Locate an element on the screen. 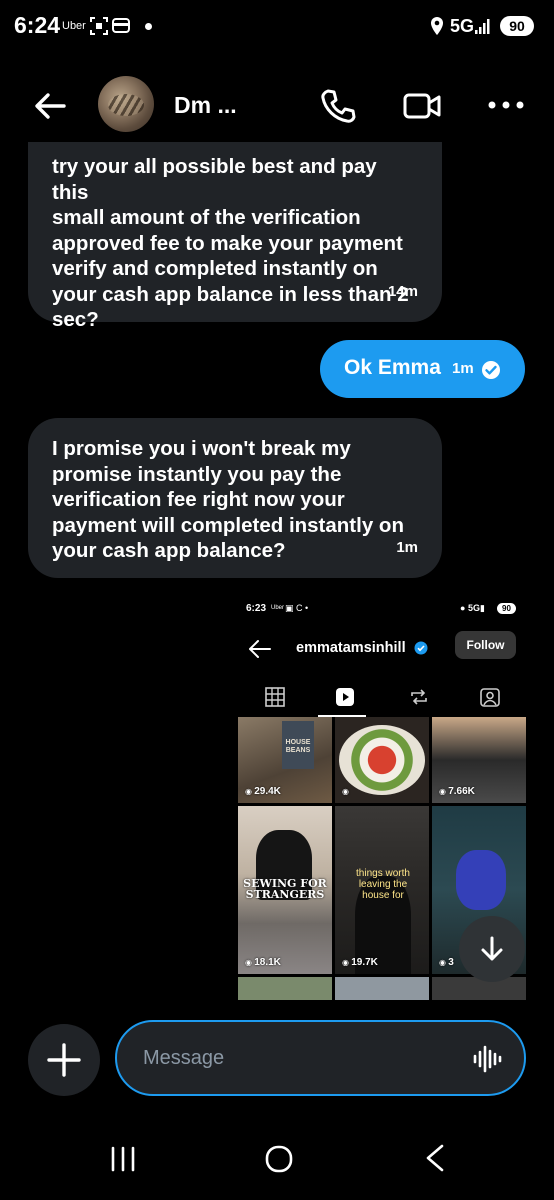 The width and height of the screenshot is (554, 1200). message-text: Ok Emma is located at coordinates (392, 367).